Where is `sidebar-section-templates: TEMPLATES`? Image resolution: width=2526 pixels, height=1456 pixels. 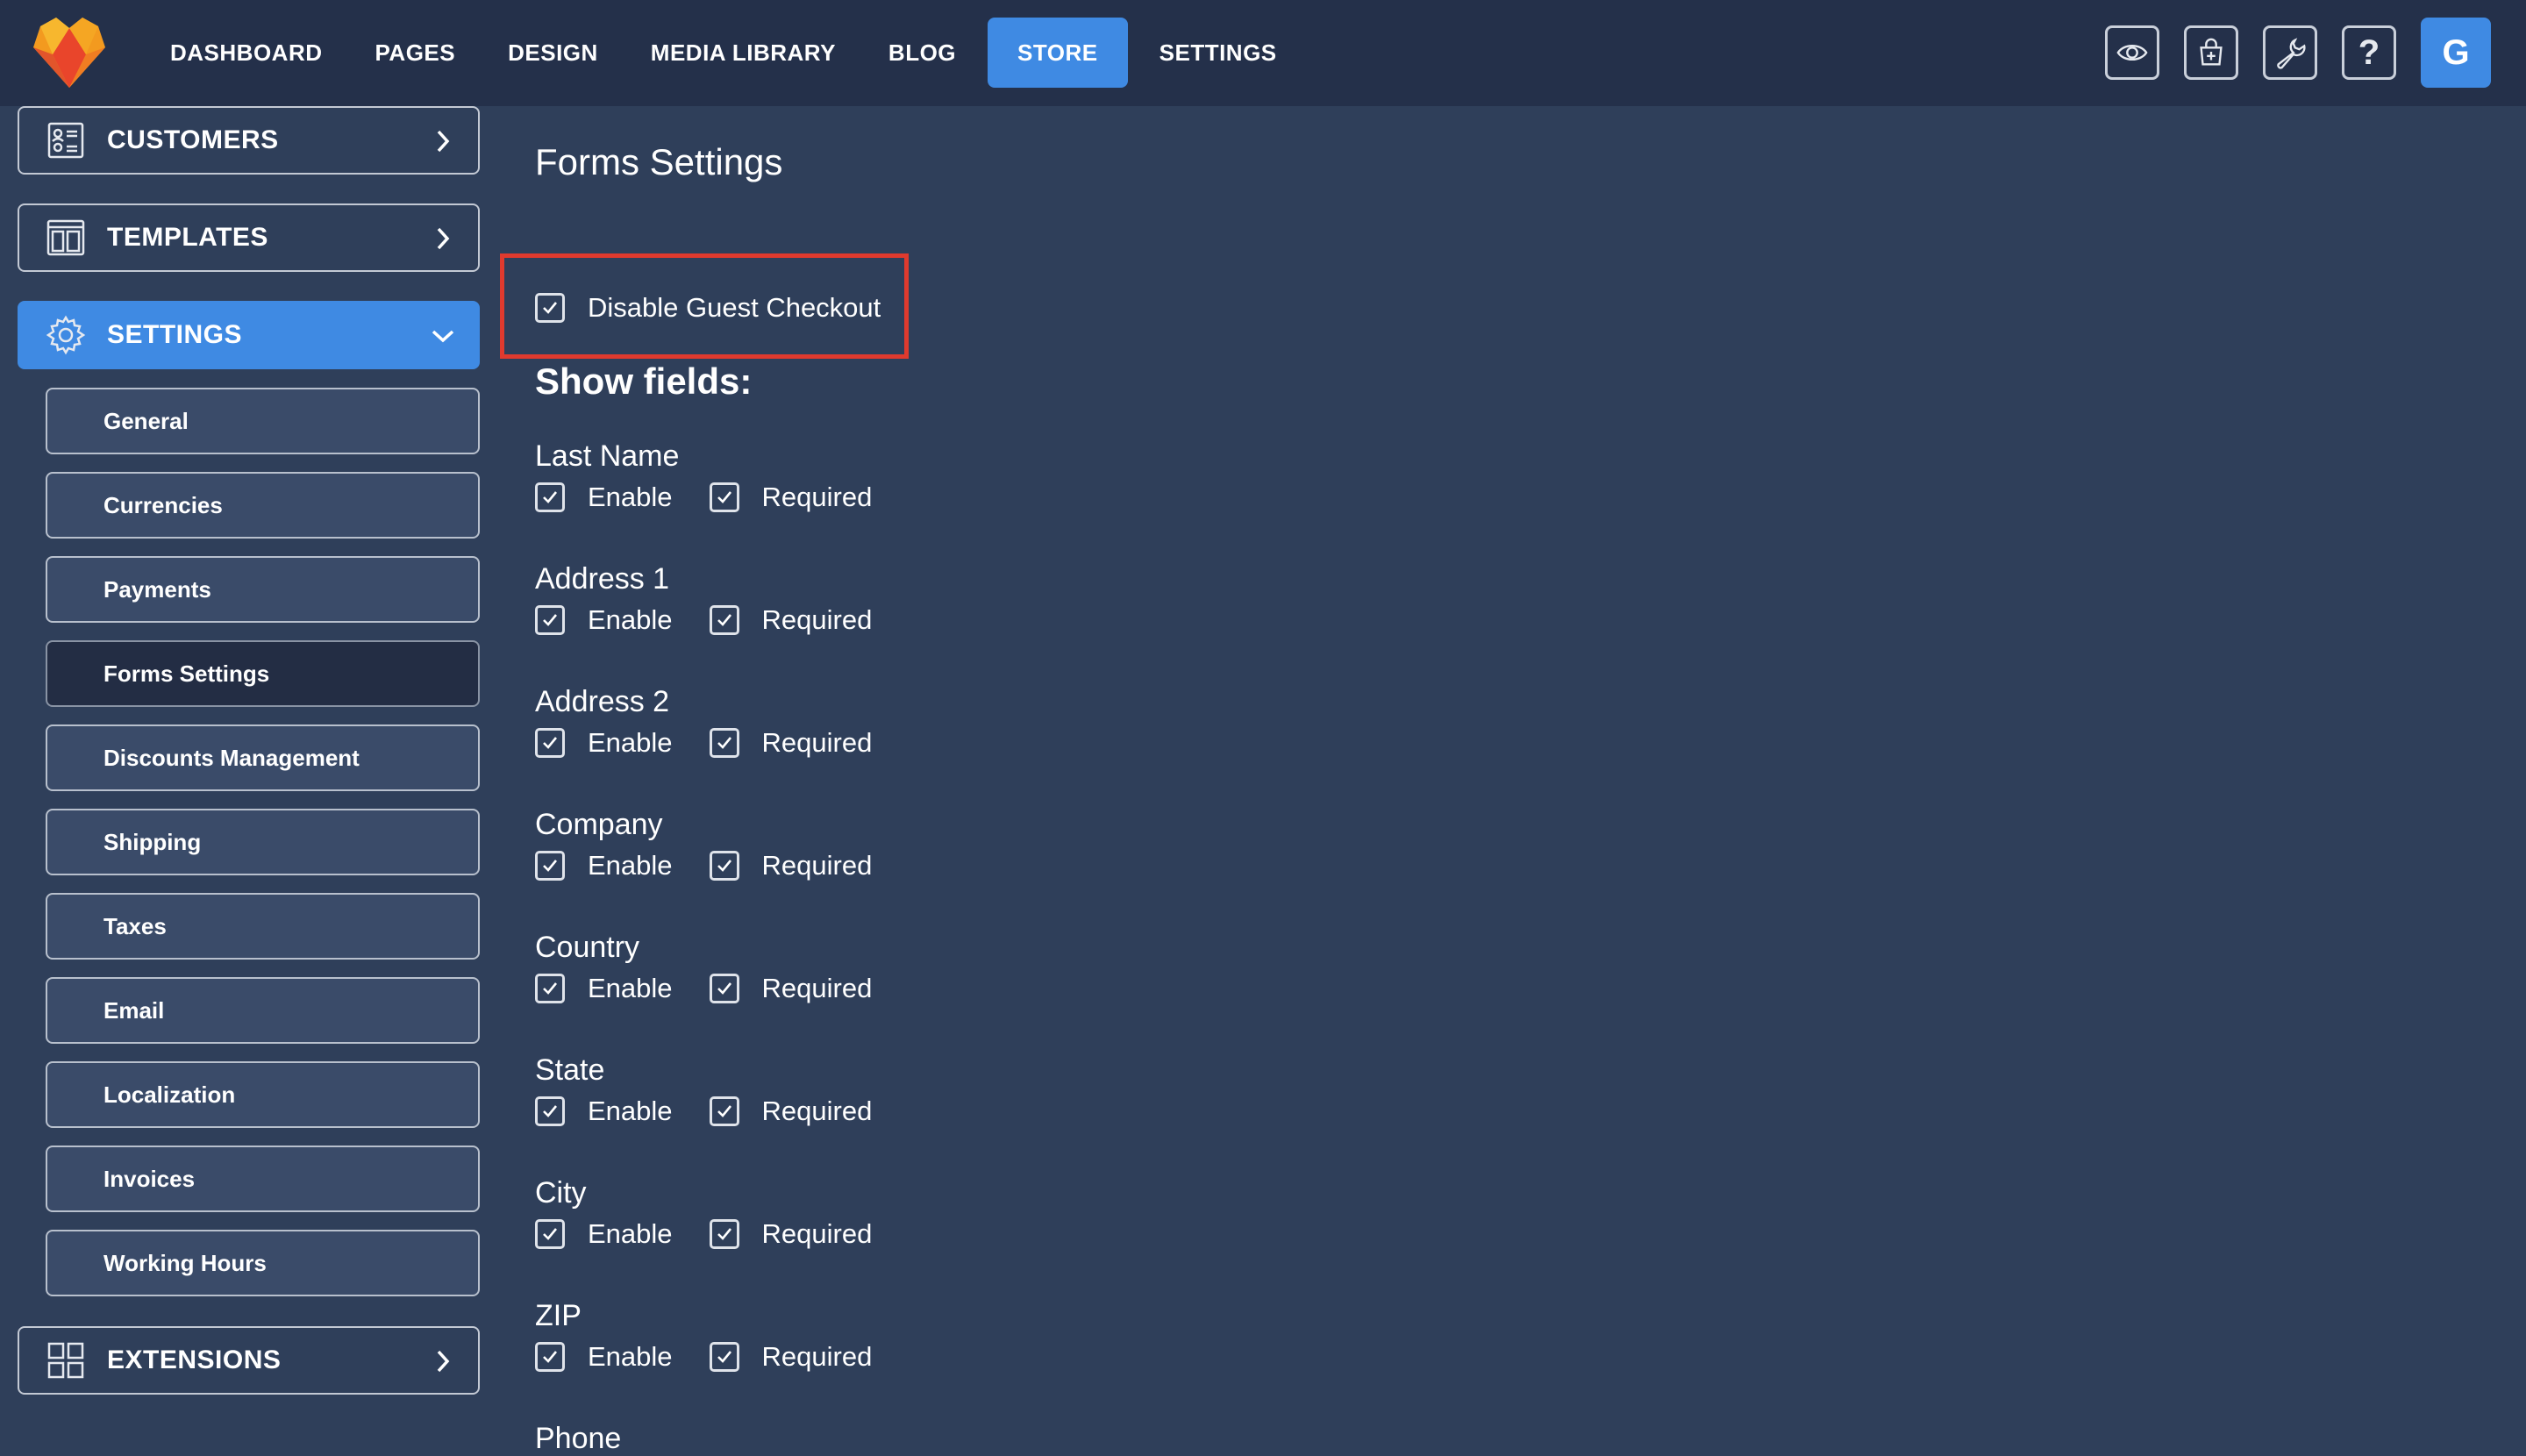
sidebar-section-templates: TEMPLATES is located at coordinates (249, 237).